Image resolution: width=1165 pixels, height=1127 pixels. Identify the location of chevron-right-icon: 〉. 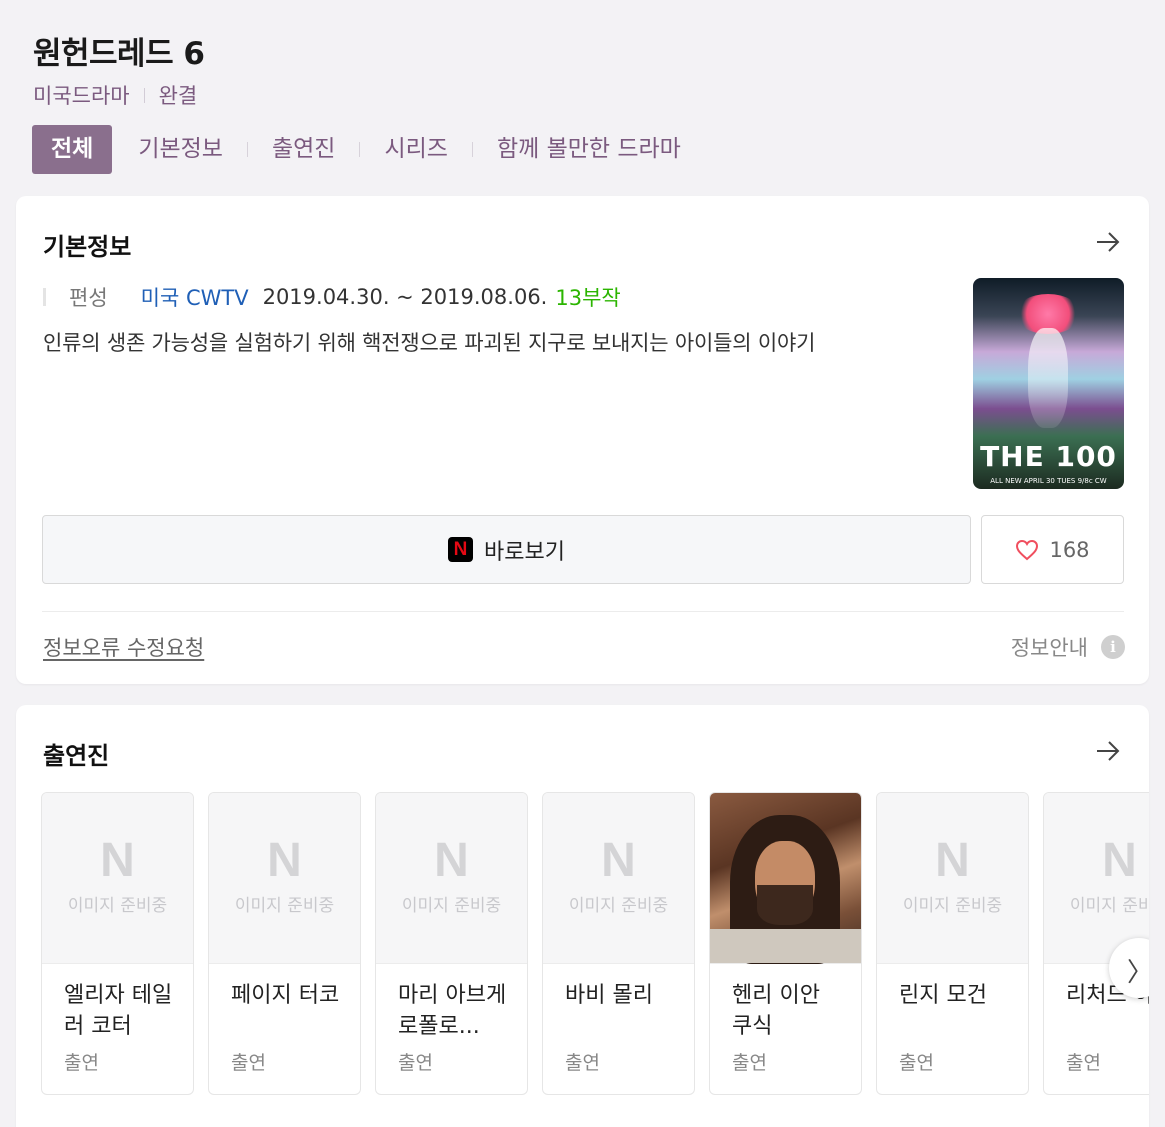
(1138, 970).